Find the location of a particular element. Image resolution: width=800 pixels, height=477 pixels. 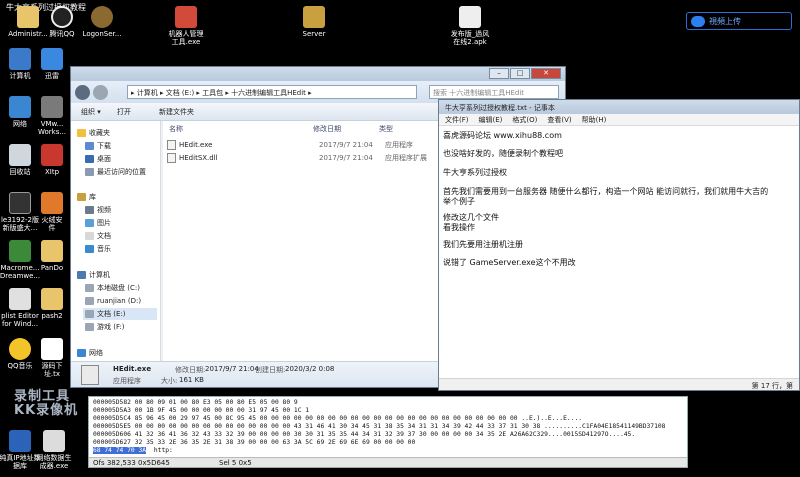

nav-label: 库 is located at coordinates (92, 197).